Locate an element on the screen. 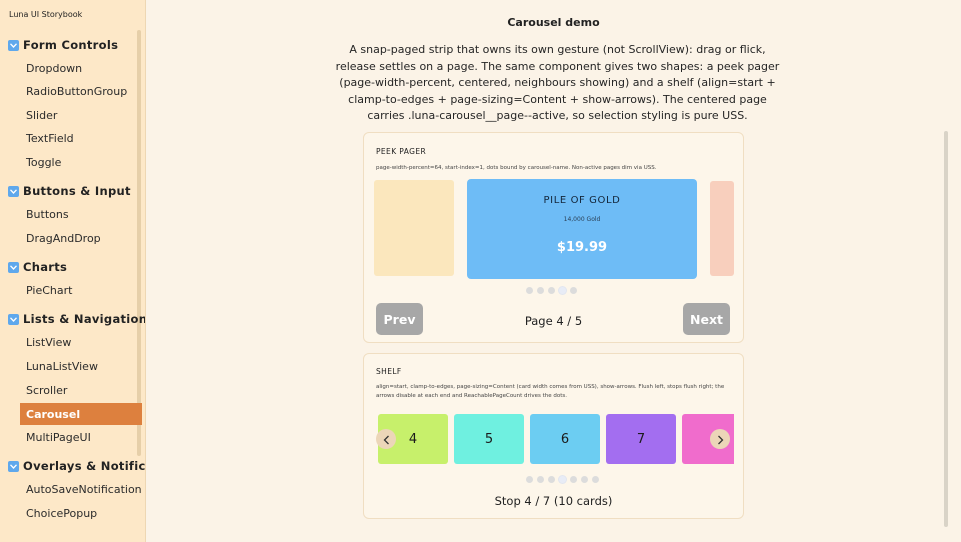 The width and height of the screenshot is (961, 542). peek-heading: PEEK PAGER is located at coordinates (401, 151).